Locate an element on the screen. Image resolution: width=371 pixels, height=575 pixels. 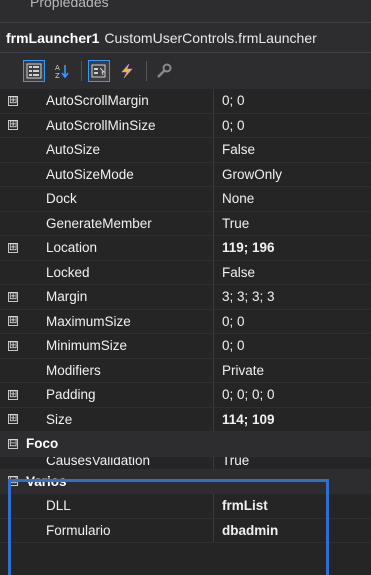
events-button is located at coordinates (127, 71).